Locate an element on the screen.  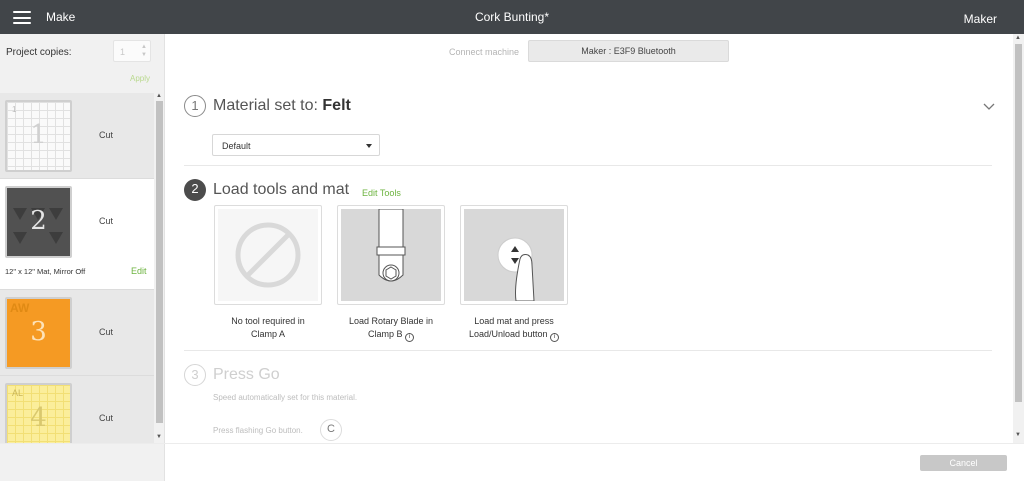
step-2-title: Load tools and mat is located at coordinates (281, 189).